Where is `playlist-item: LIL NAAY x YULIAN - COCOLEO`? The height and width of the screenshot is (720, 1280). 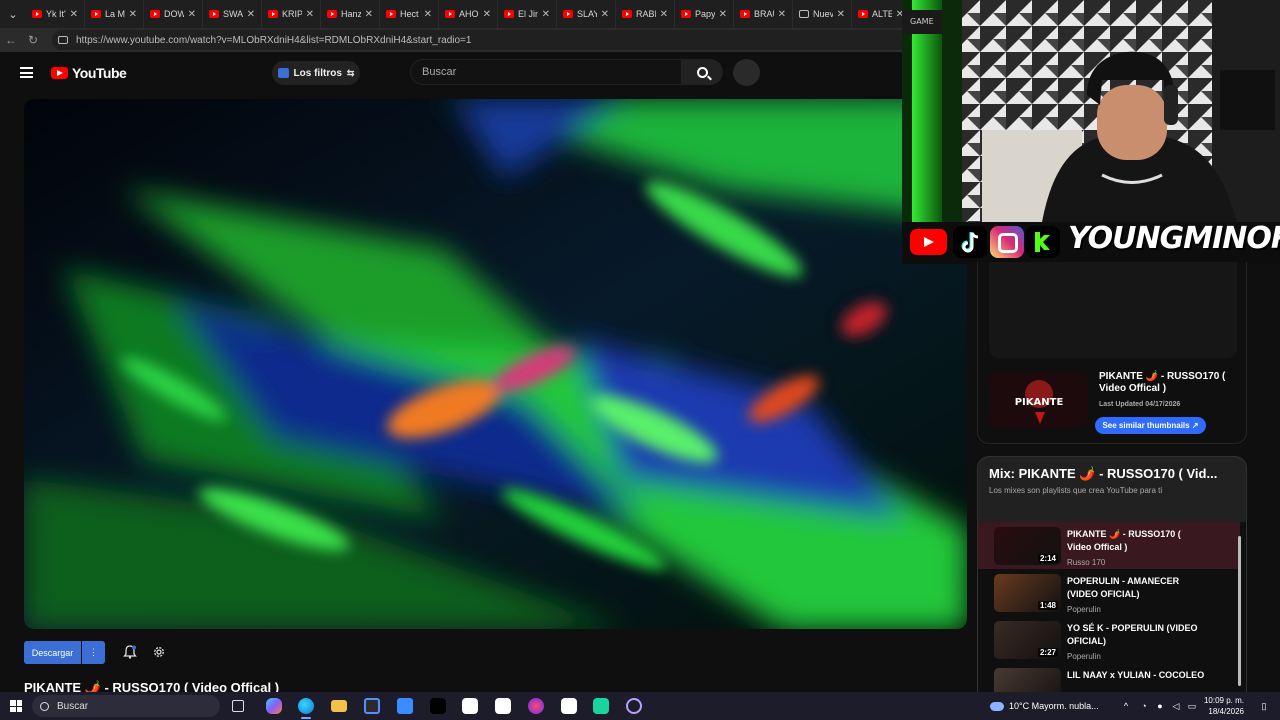 playlist-item: LIL NAAY x YULIAN - COCOLEO is located at coordinates (1109, 677).